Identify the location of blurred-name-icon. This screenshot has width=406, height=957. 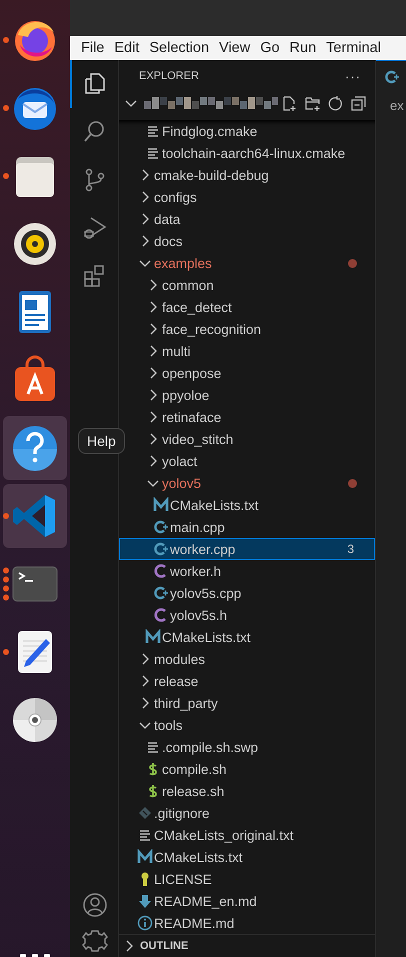
(211, 103).